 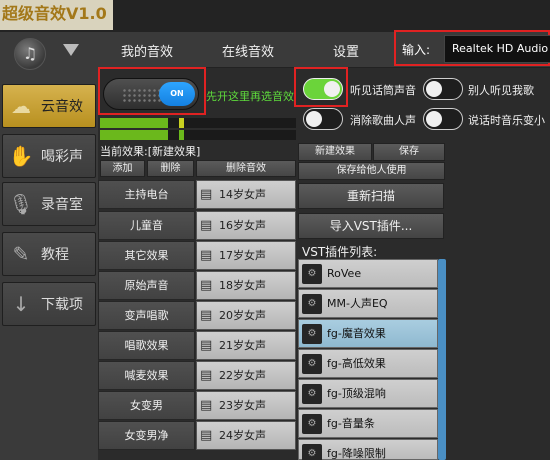 I want to click on effect-preset-item: ▤ 23岁女声, so click(x=246, y=405).